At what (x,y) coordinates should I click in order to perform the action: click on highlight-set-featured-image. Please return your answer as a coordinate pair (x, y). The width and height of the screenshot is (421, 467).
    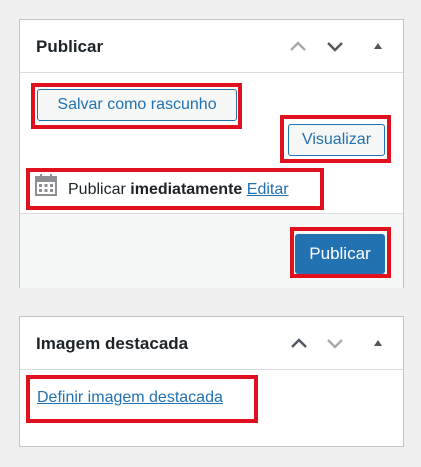
    Looking at the image, I should click on (142, 399).